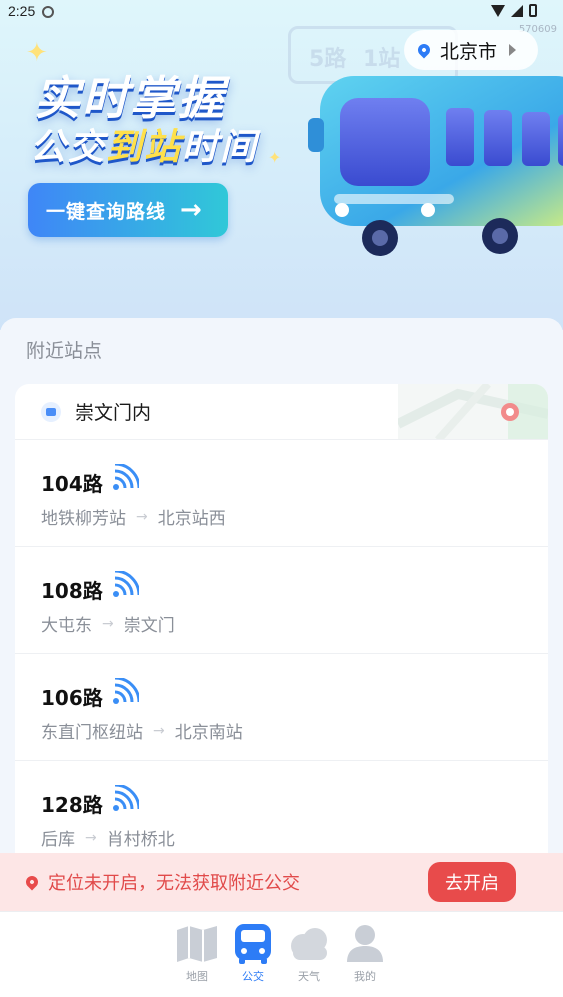 Image resolution: width=563 pixels, height=997 pixels. Describe the element at coordinates (92, 733) in the screenshot. I see `route-from: 东直门枢纽站` at that location.